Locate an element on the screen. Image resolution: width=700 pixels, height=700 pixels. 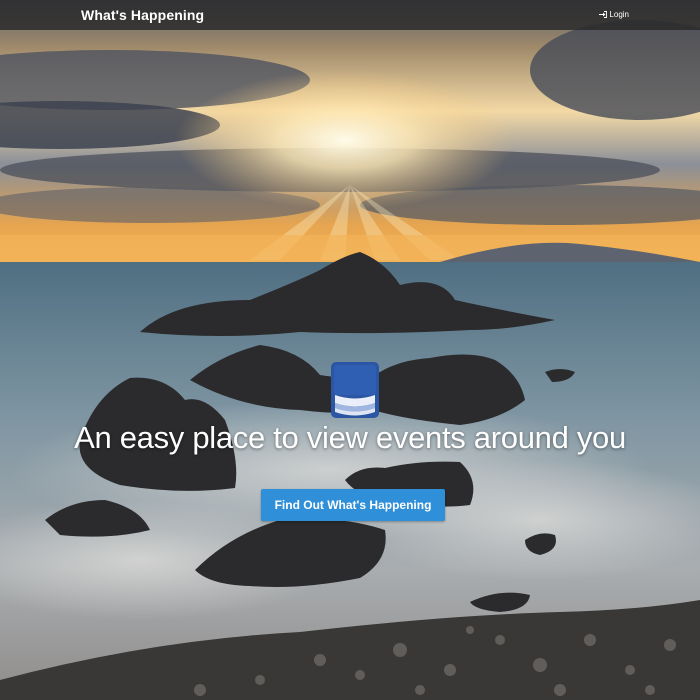
login-link: Login is located at coordinates (614, 14).